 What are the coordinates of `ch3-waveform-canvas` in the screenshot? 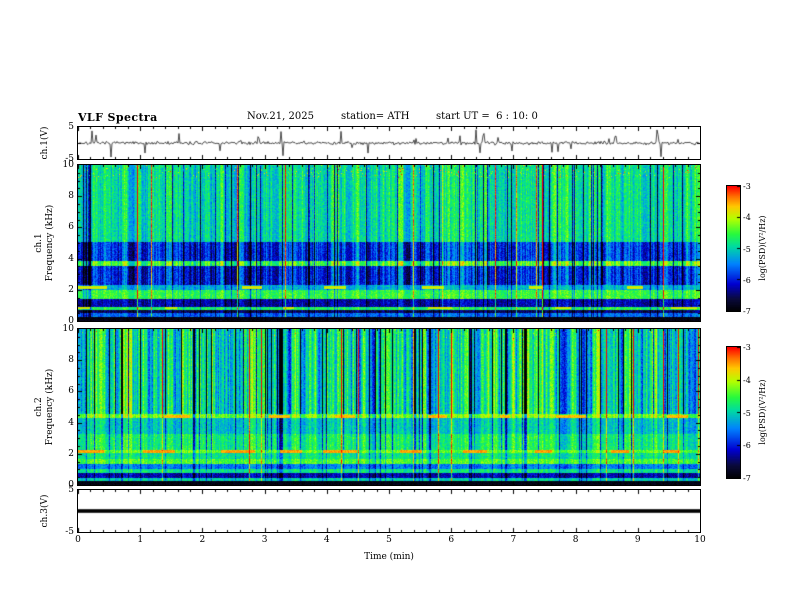 It's located at (389, 511).